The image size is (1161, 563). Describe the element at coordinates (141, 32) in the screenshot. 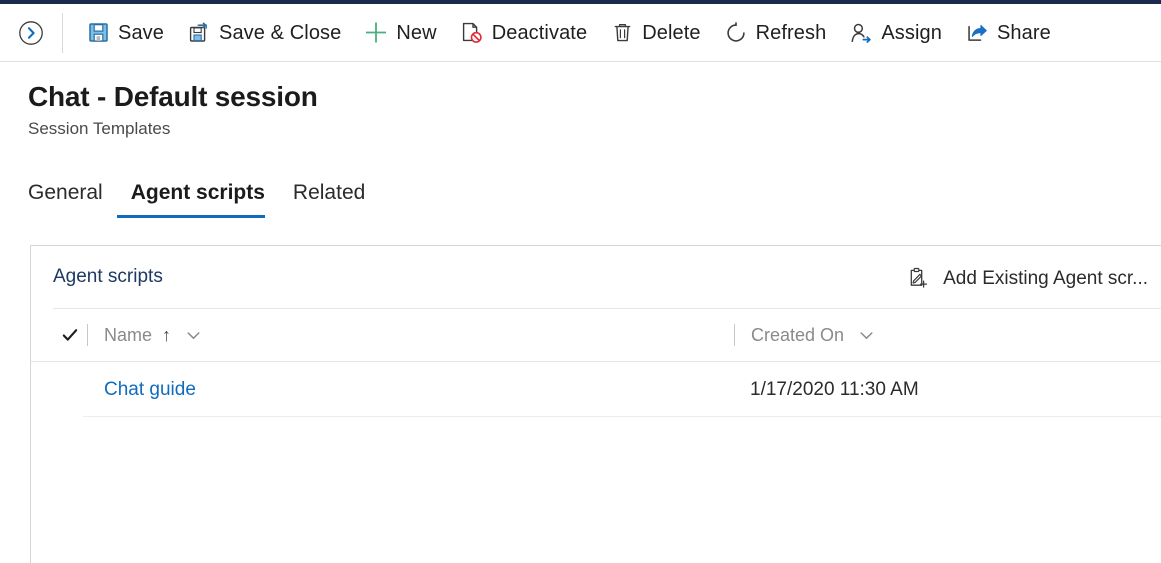

I see `save-button-label: Save` at that location.